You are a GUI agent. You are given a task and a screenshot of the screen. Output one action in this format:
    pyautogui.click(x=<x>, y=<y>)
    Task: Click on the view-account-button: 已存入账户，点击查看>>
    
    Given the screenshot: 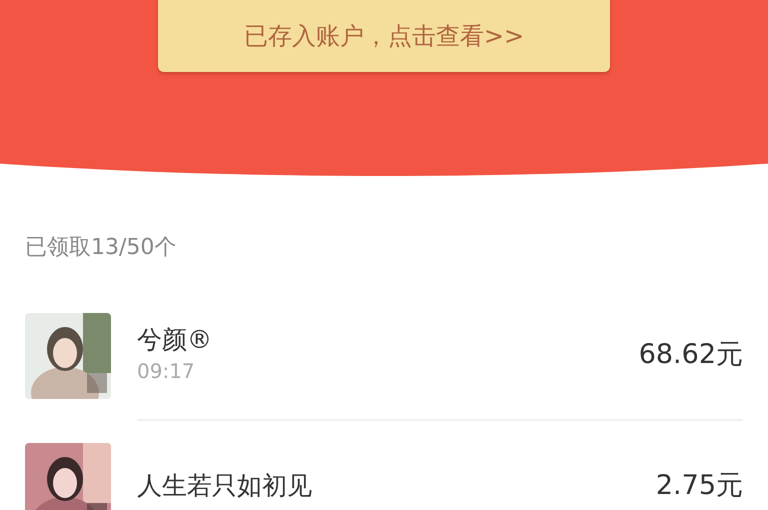 What is the action you would take?
    pyautogui.click(x=384, y=36)
    